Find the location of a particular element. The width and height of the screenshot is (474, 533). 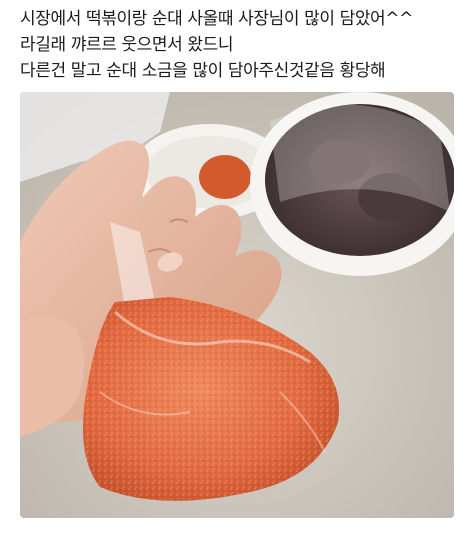

caption-line-2: 라길래 꺄르르 웃으면서 왔드니 is located at coordinates (127, 45).